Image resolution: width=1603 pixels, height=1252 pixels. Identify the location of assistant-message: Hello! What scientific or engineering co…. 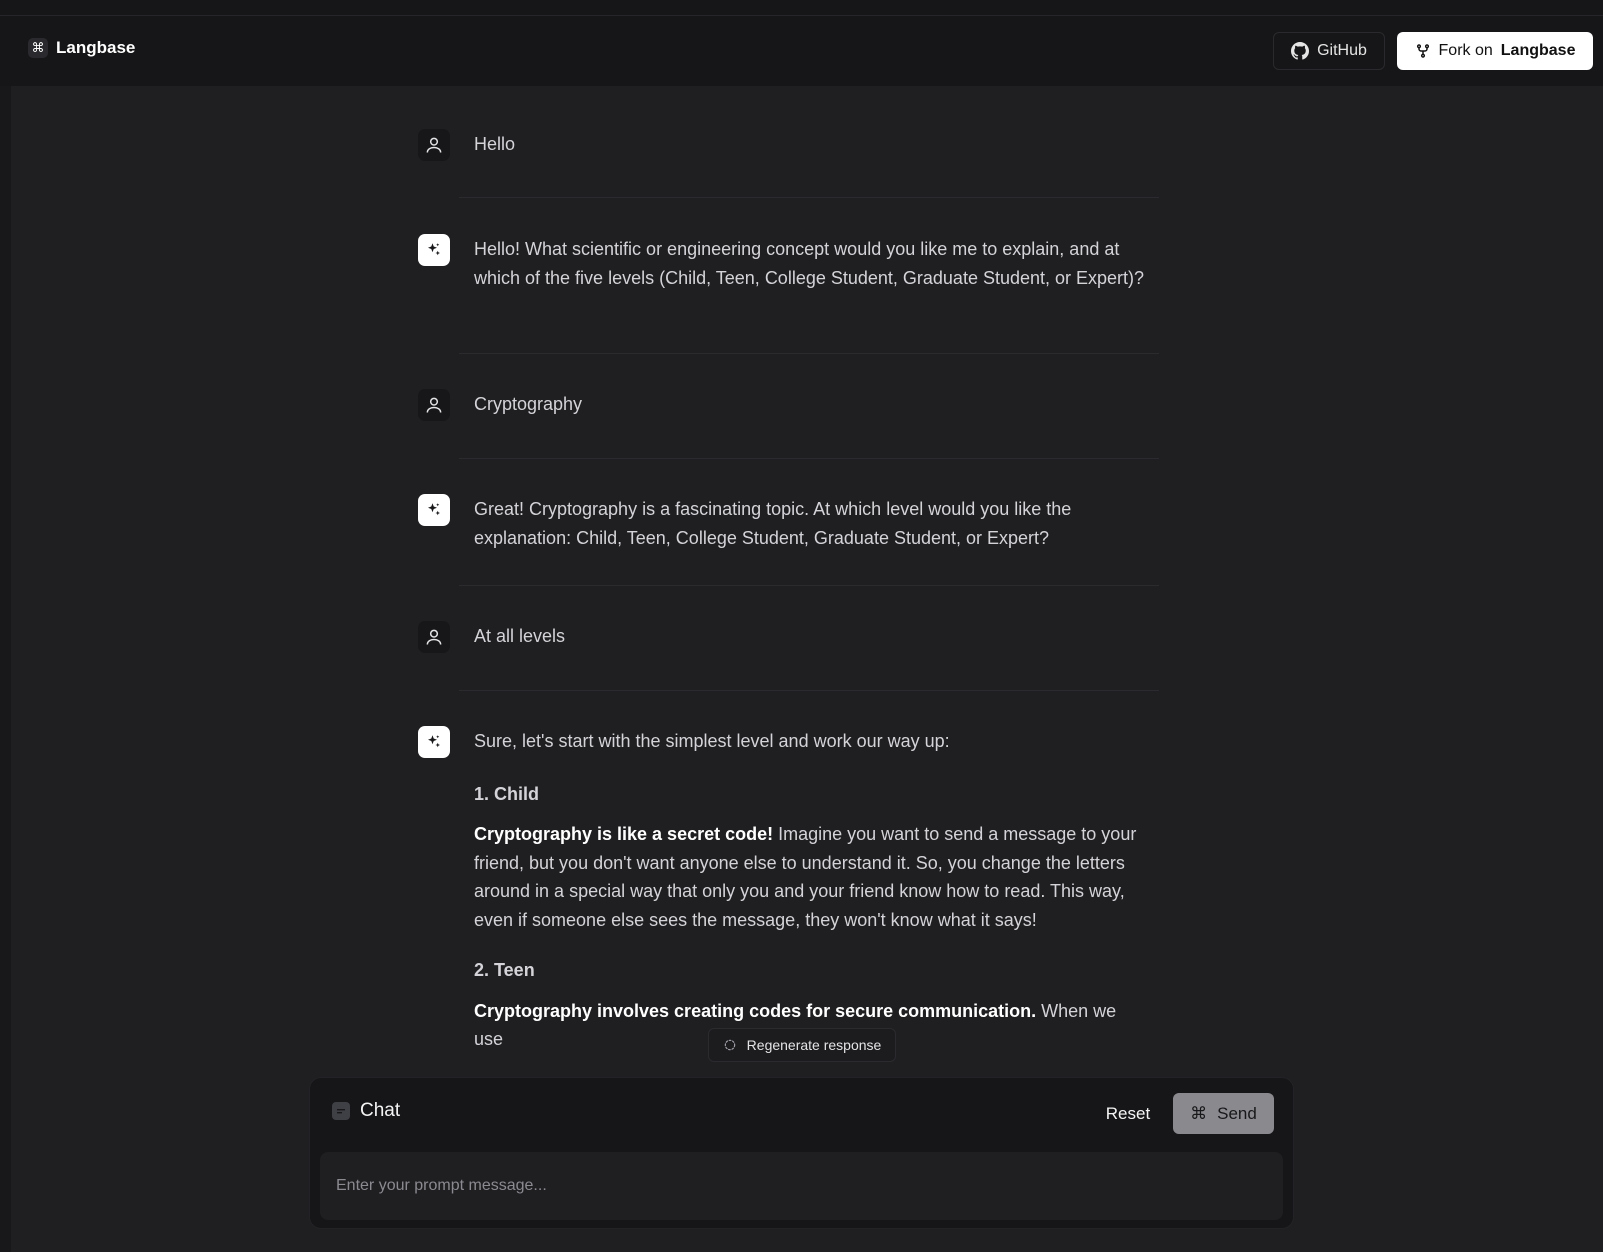
(777, 263).